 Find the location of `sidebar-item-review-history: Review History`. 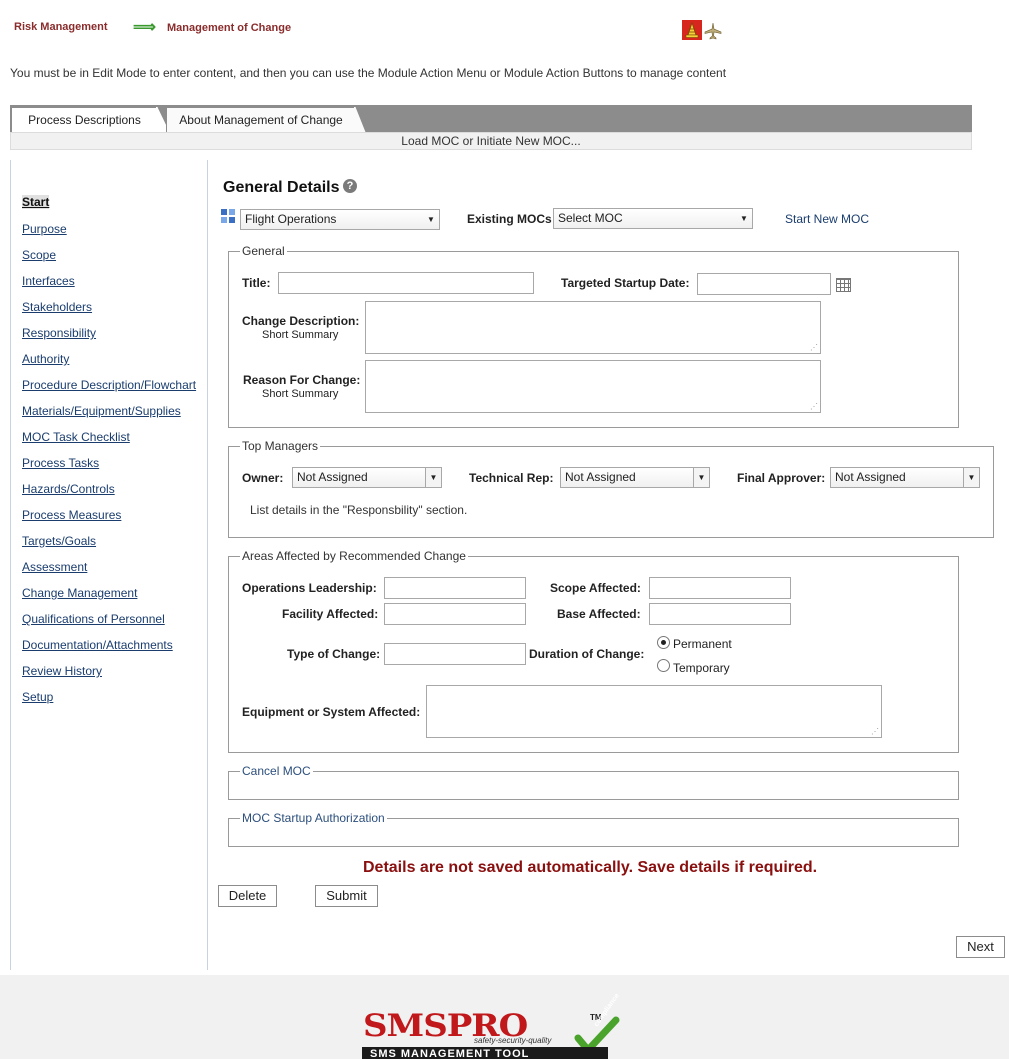

sidebar-item-review-history: Review History is located at coordinates (62, 671).